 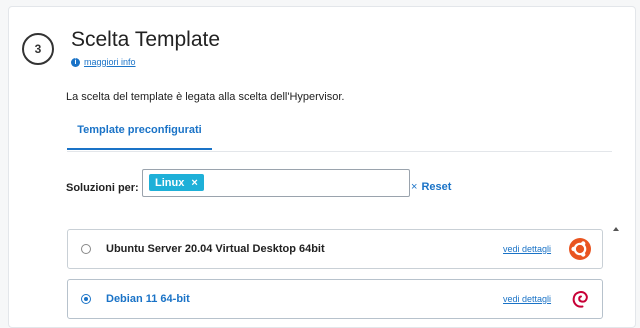 I want to click on template-radio, so click(x=86, y=249).